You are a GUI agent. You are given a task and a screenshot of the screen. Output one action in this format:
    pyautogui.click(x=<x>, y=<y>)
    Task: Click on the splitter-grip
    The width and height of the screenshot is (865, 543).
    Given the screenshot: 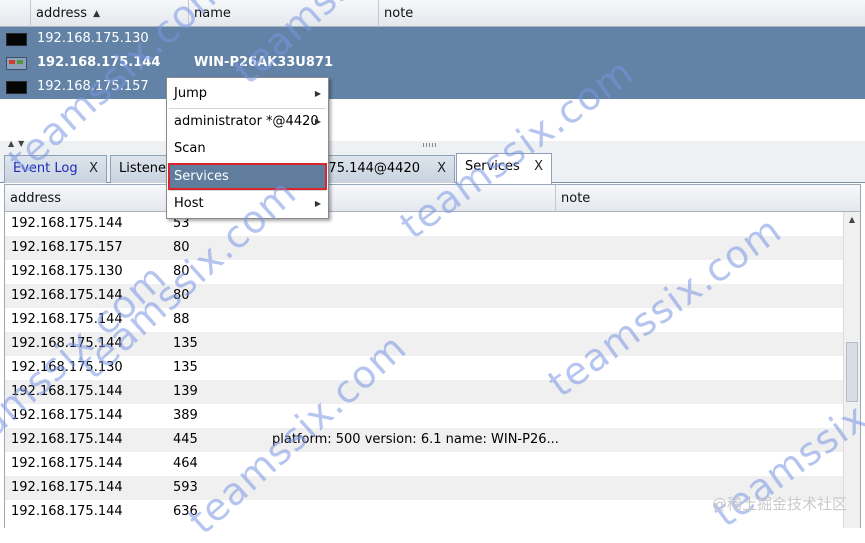 What is the action you would take?
    pyautogui.click(x=430, y=145)
    